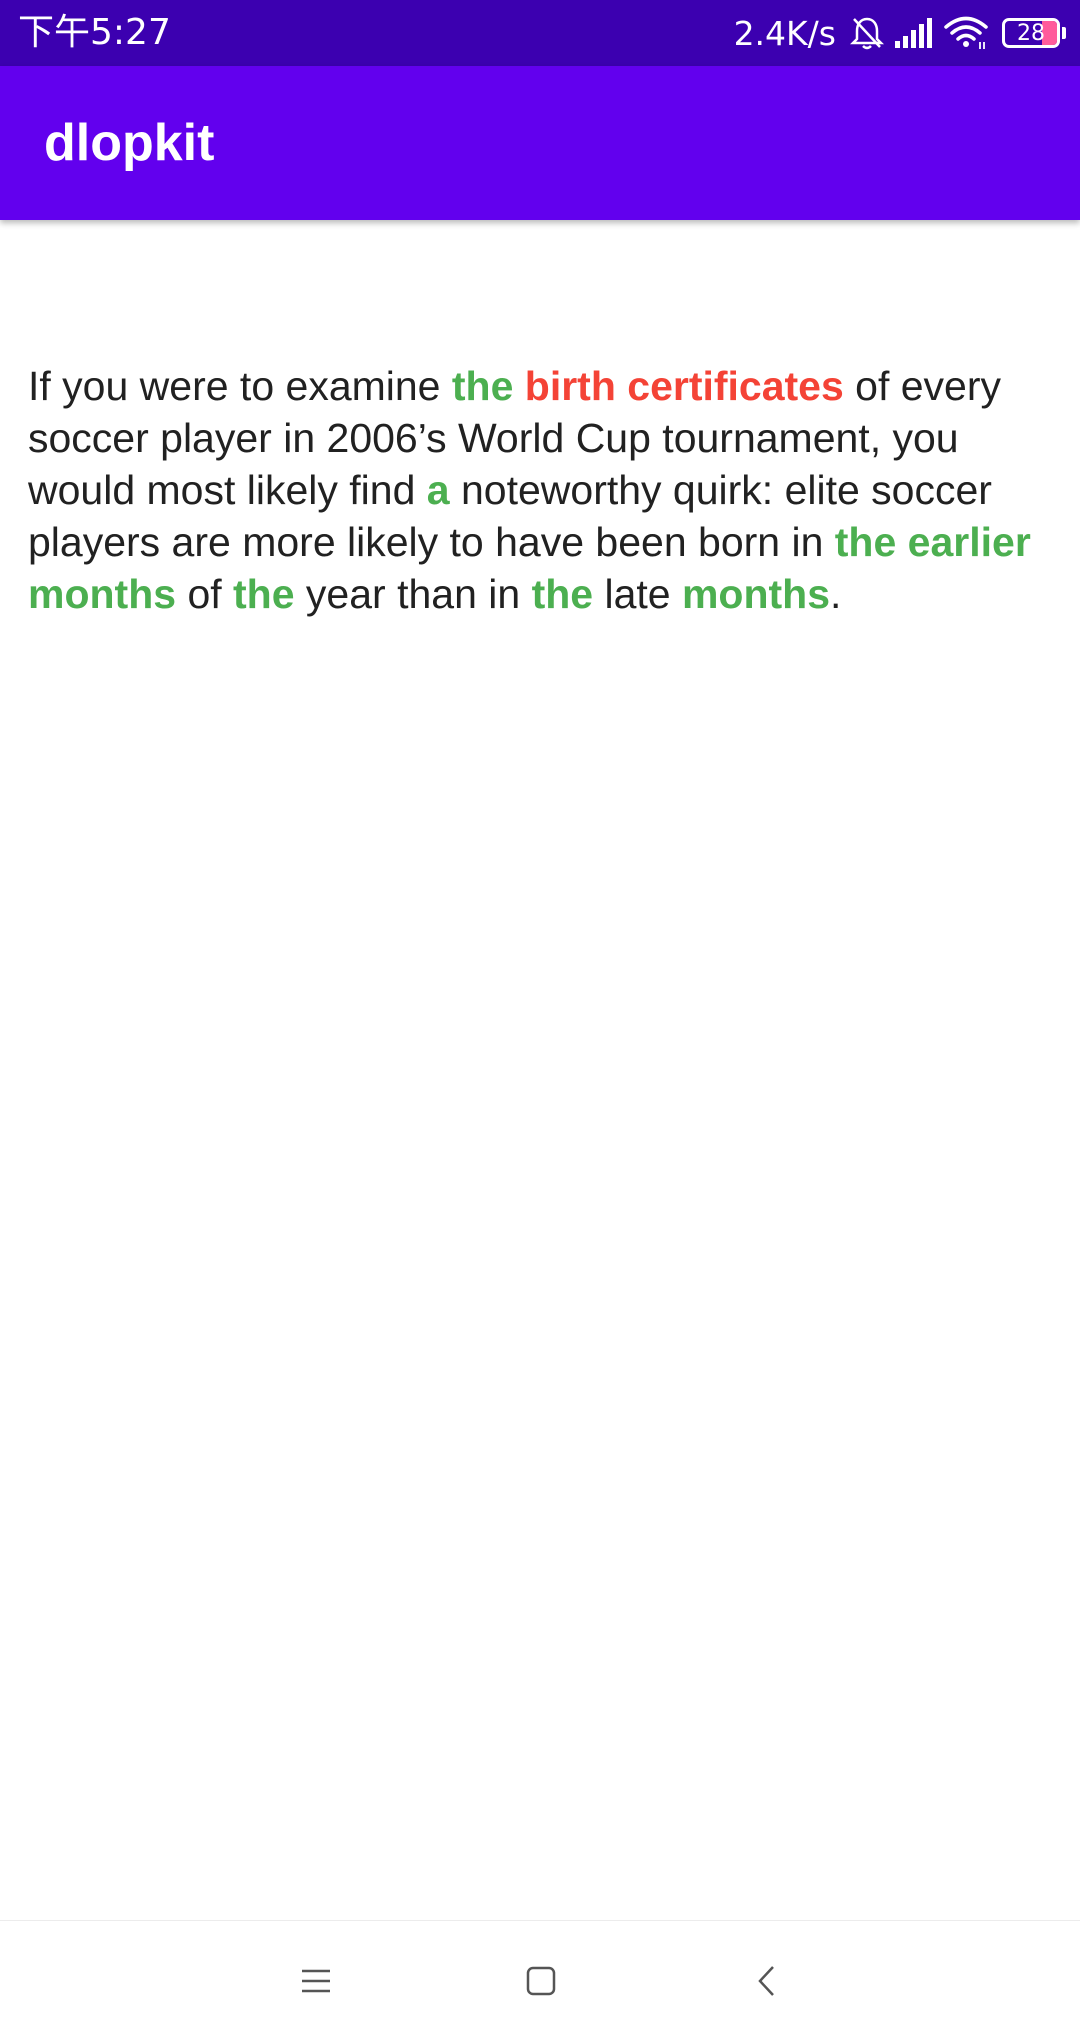  What do you see at coordinates (129, 143) in the screenshot?
I see `app-title: dlopkit` at bounding box center [129, 143].